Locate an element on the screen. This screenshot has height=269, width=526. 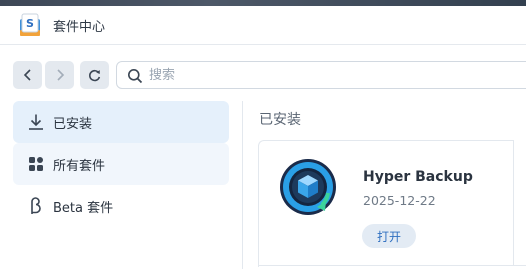
next-package-card-edge is located at coordinates (519, 203).